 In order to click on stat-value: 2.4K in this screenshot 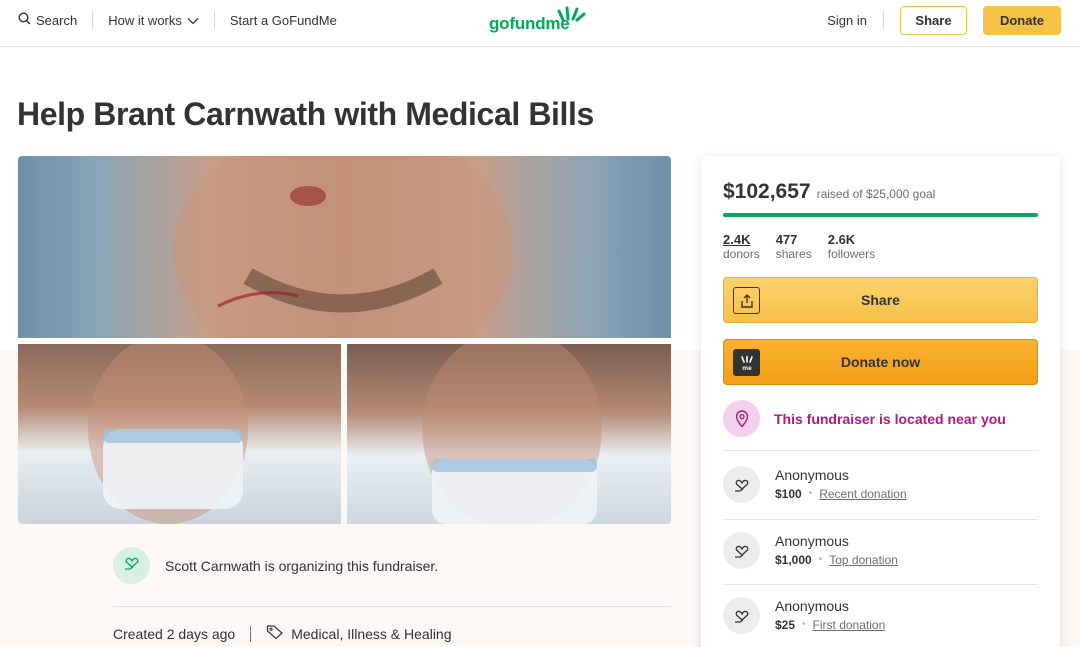, I will do `click(737, 239)`.